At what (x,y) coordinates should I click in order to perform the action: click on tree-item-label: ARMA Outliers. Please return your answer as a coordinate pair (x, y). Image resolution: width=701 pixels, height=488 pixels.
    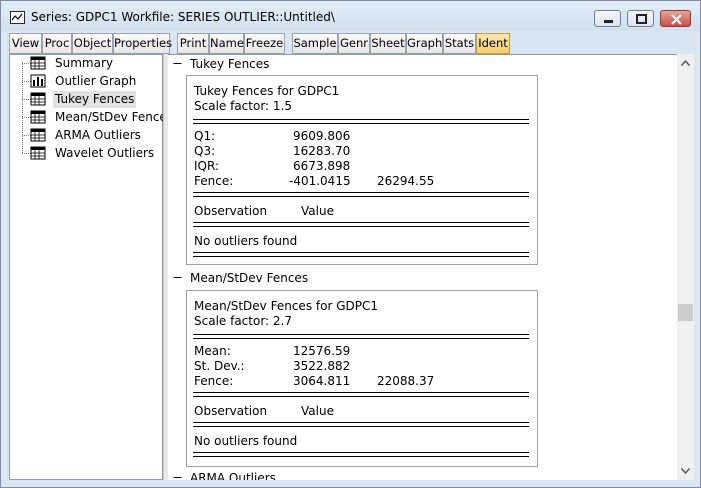
    Looking at the image, I should click on (98, 135).